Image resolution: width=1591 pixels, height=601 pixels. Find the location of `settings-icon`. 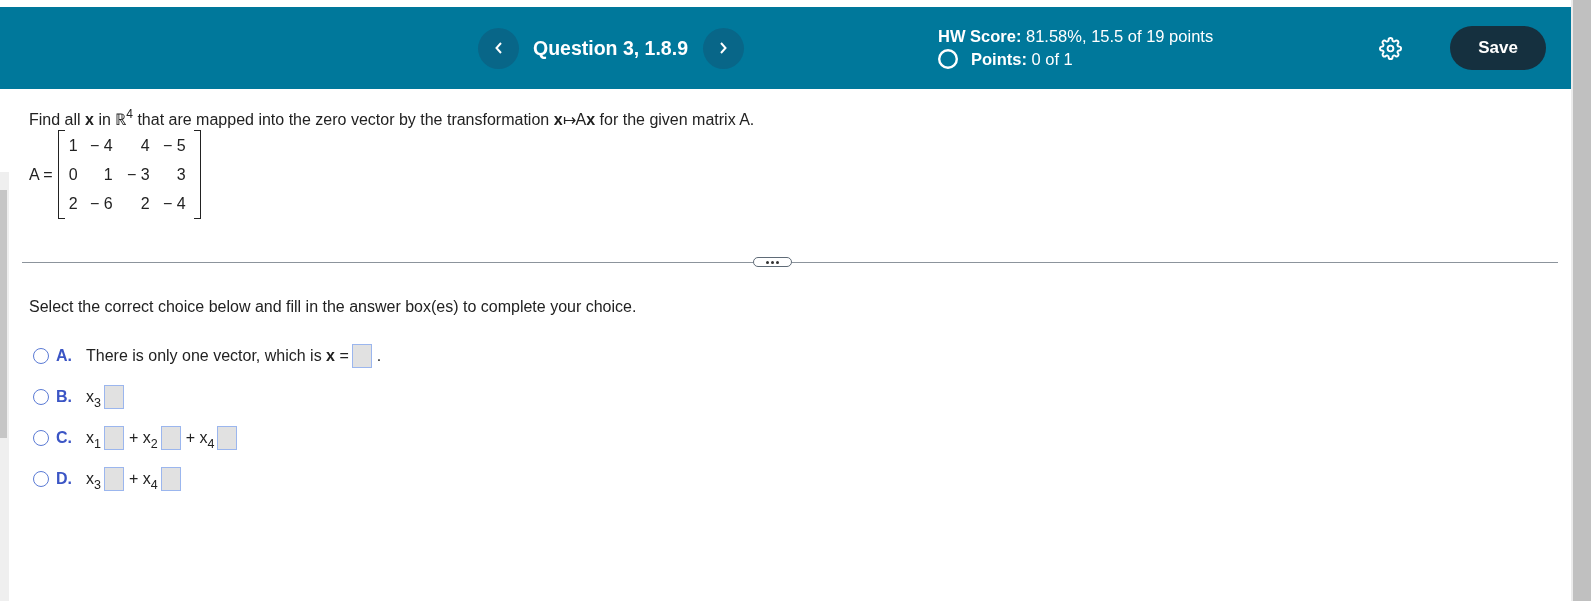

settings-icon is located at coordinates (1390, 48).